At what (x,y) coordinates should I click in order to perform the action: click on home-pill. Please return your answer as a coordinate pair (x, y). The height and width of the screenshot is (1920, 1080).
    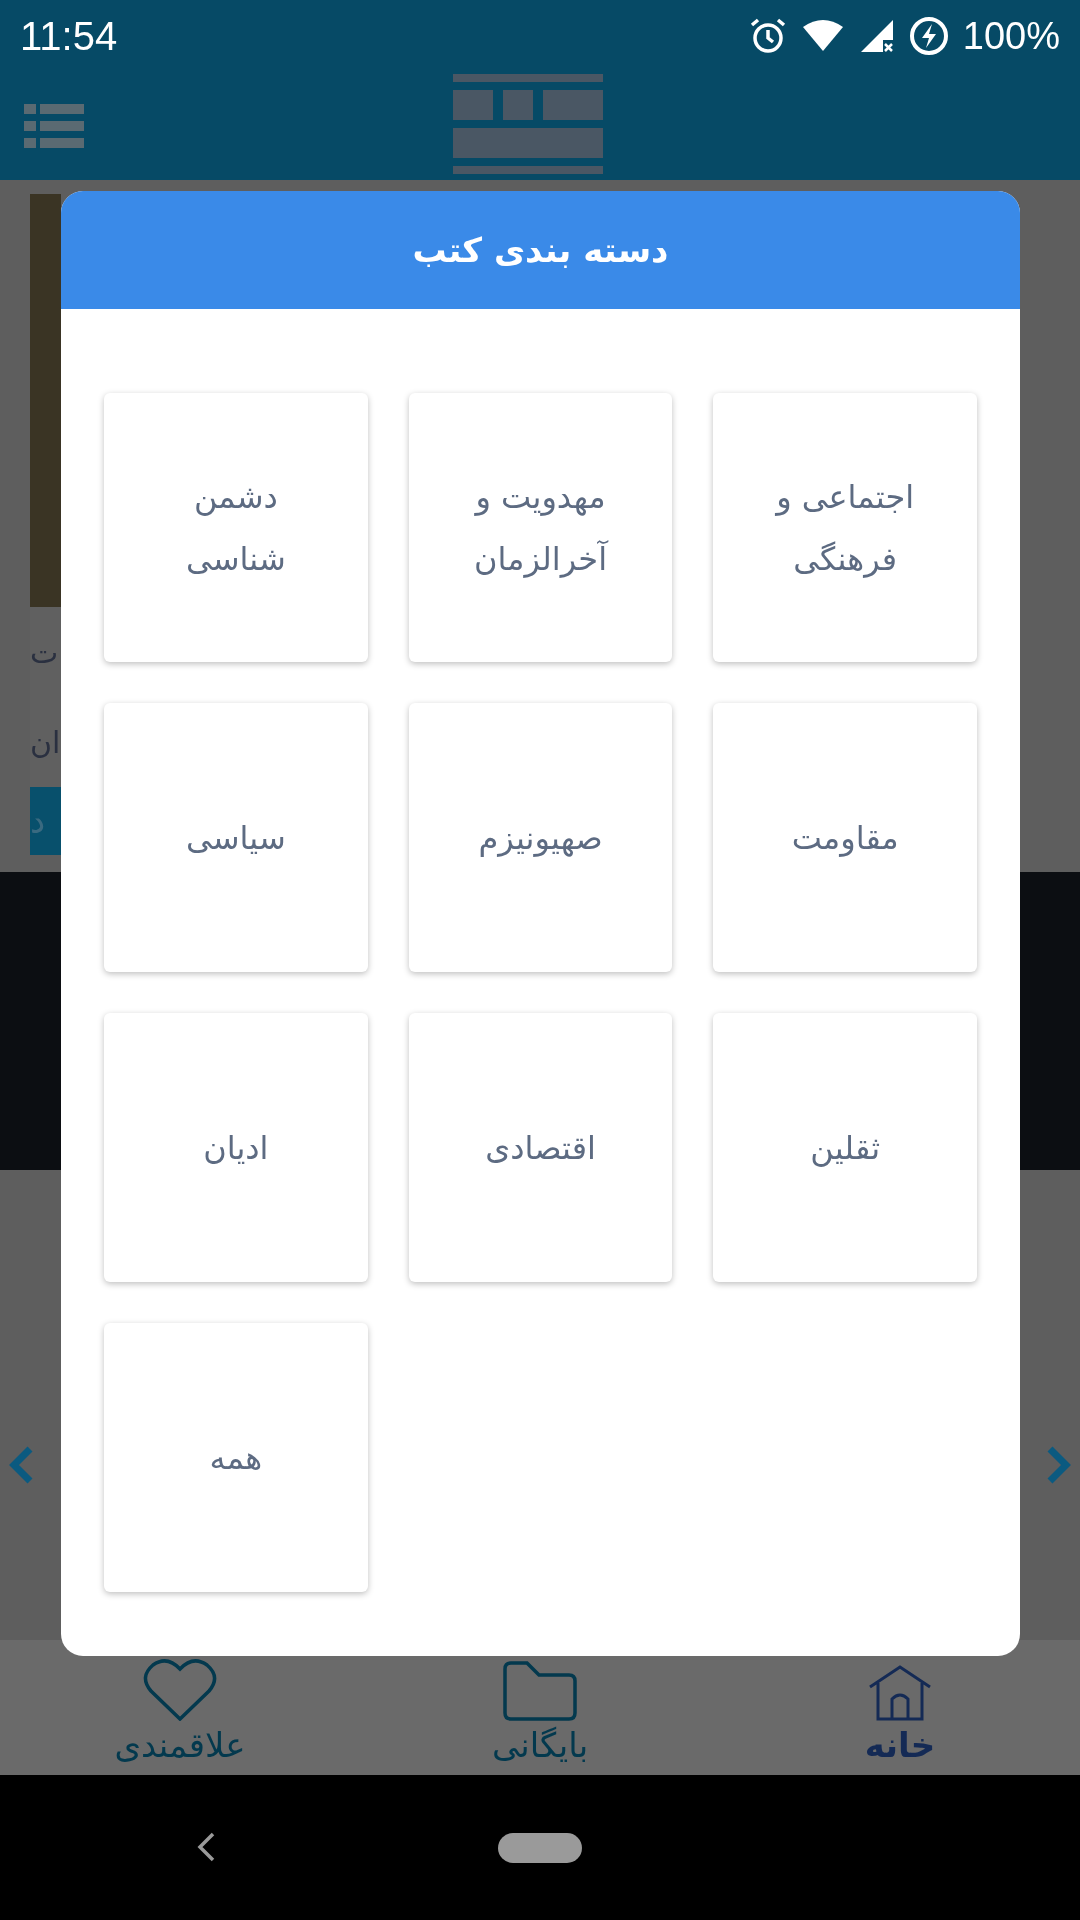
    Looking at the image, I should click on (540, 1847).